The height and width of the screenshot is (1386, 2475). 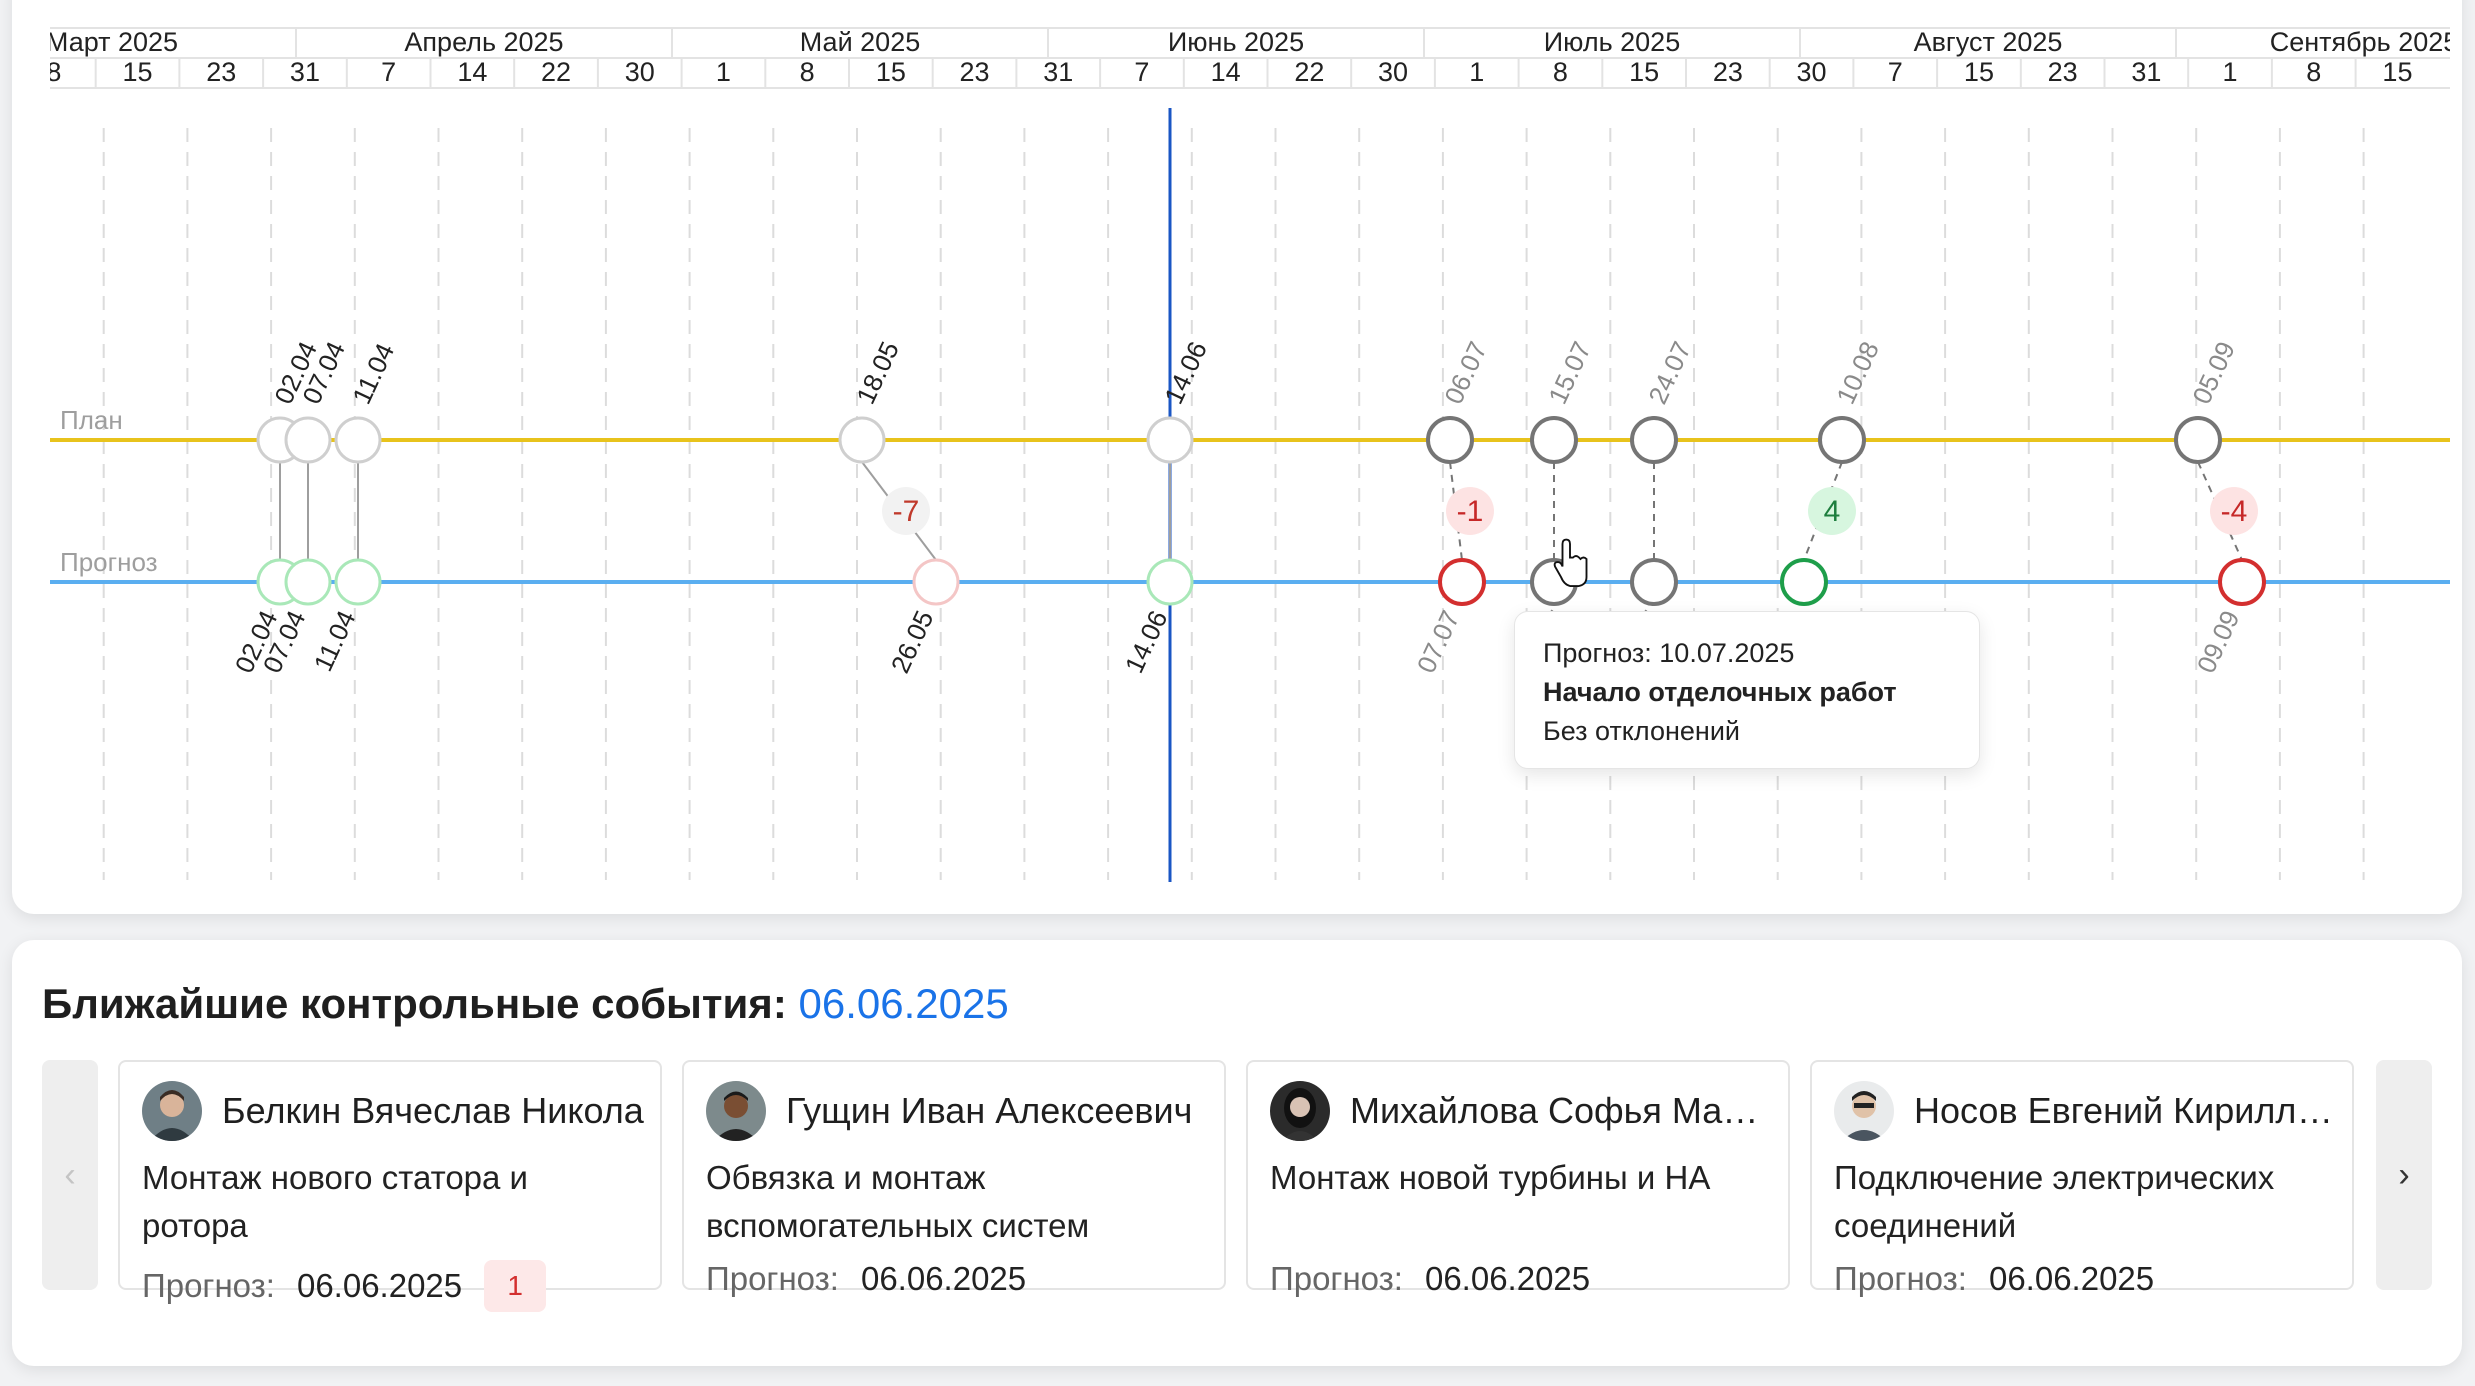 I want to click on plan-milestone-date: 10.08, so click(x=1857, y=373).